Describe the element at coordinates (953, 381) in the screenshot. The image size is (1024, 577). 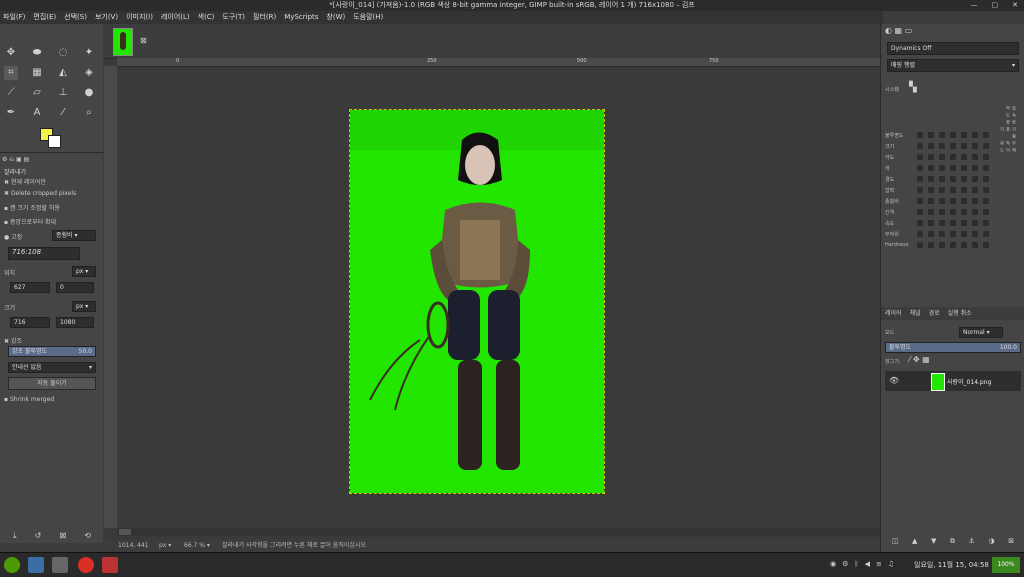
I see `layer-row: 👁 사랑이_014.png` at that location.